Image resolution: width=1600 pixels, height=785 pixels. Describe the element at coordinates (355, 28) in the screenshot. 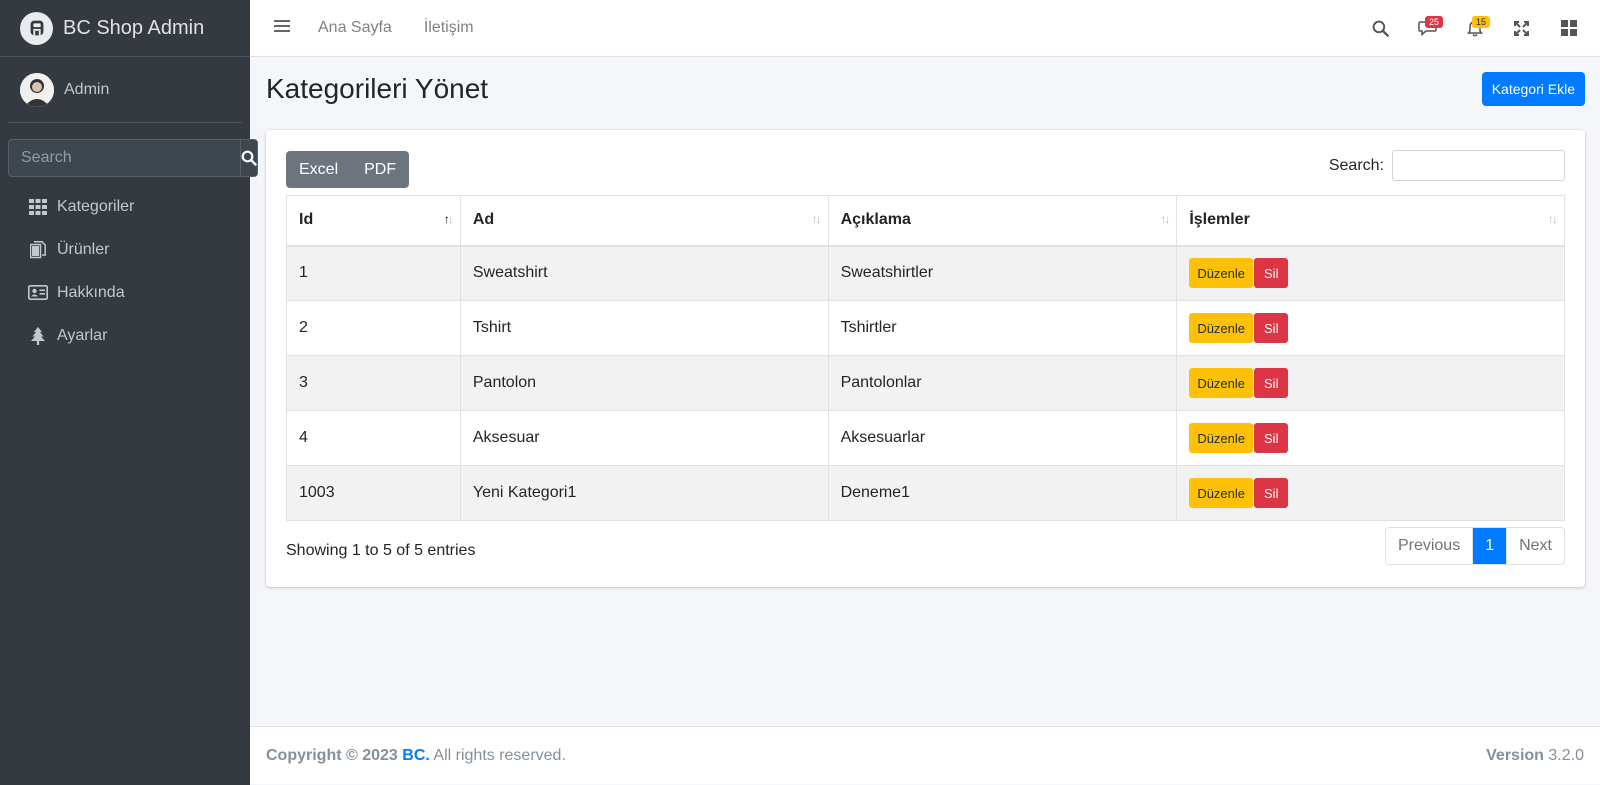

I see `nav-link-home: Ana Sayfa` at that location.